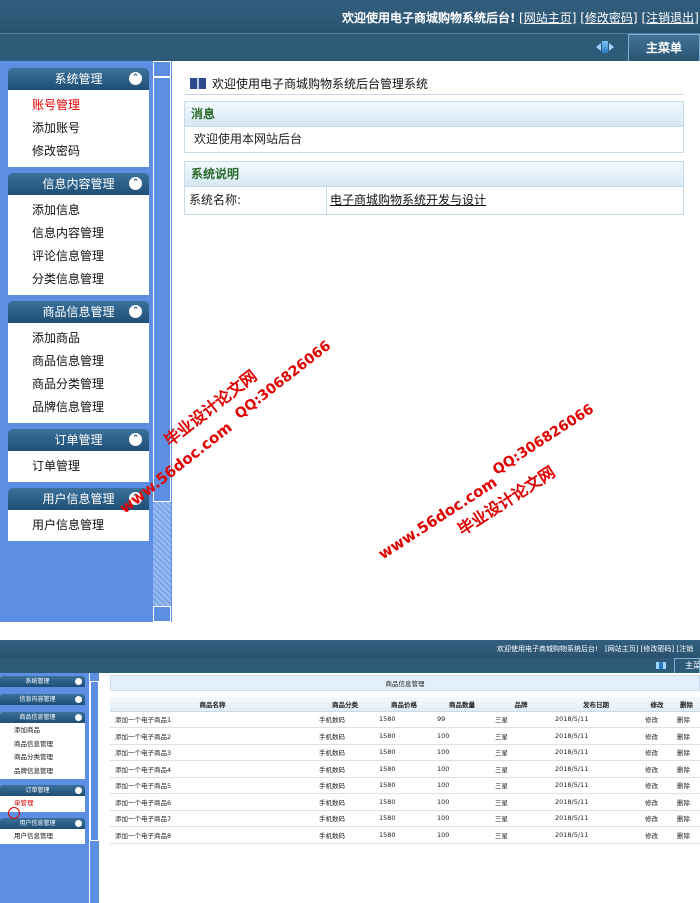 Image resolution: width=700 pixels, height=903 pixels. What do you see at coordinates (350, 47) in the screenshot?
I see `tab-bar: 主菜单` at bounding box center [350, 47].